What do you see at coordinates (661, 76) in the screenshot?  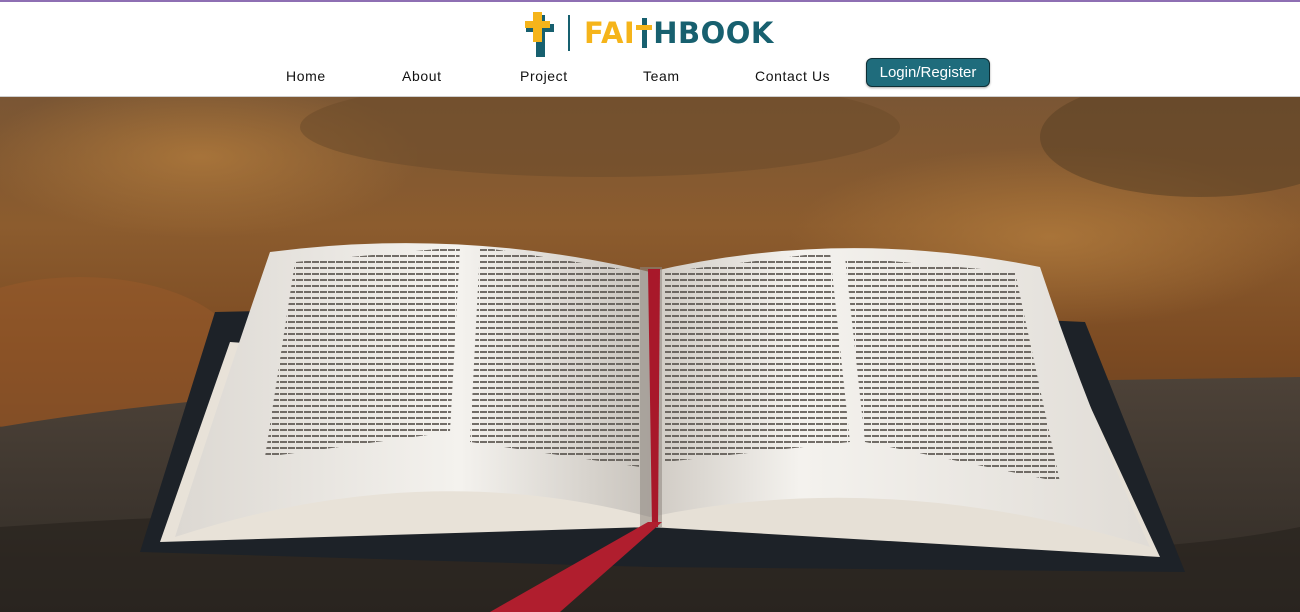 I see `nav-team: Team` at bounding box center [661, 76].